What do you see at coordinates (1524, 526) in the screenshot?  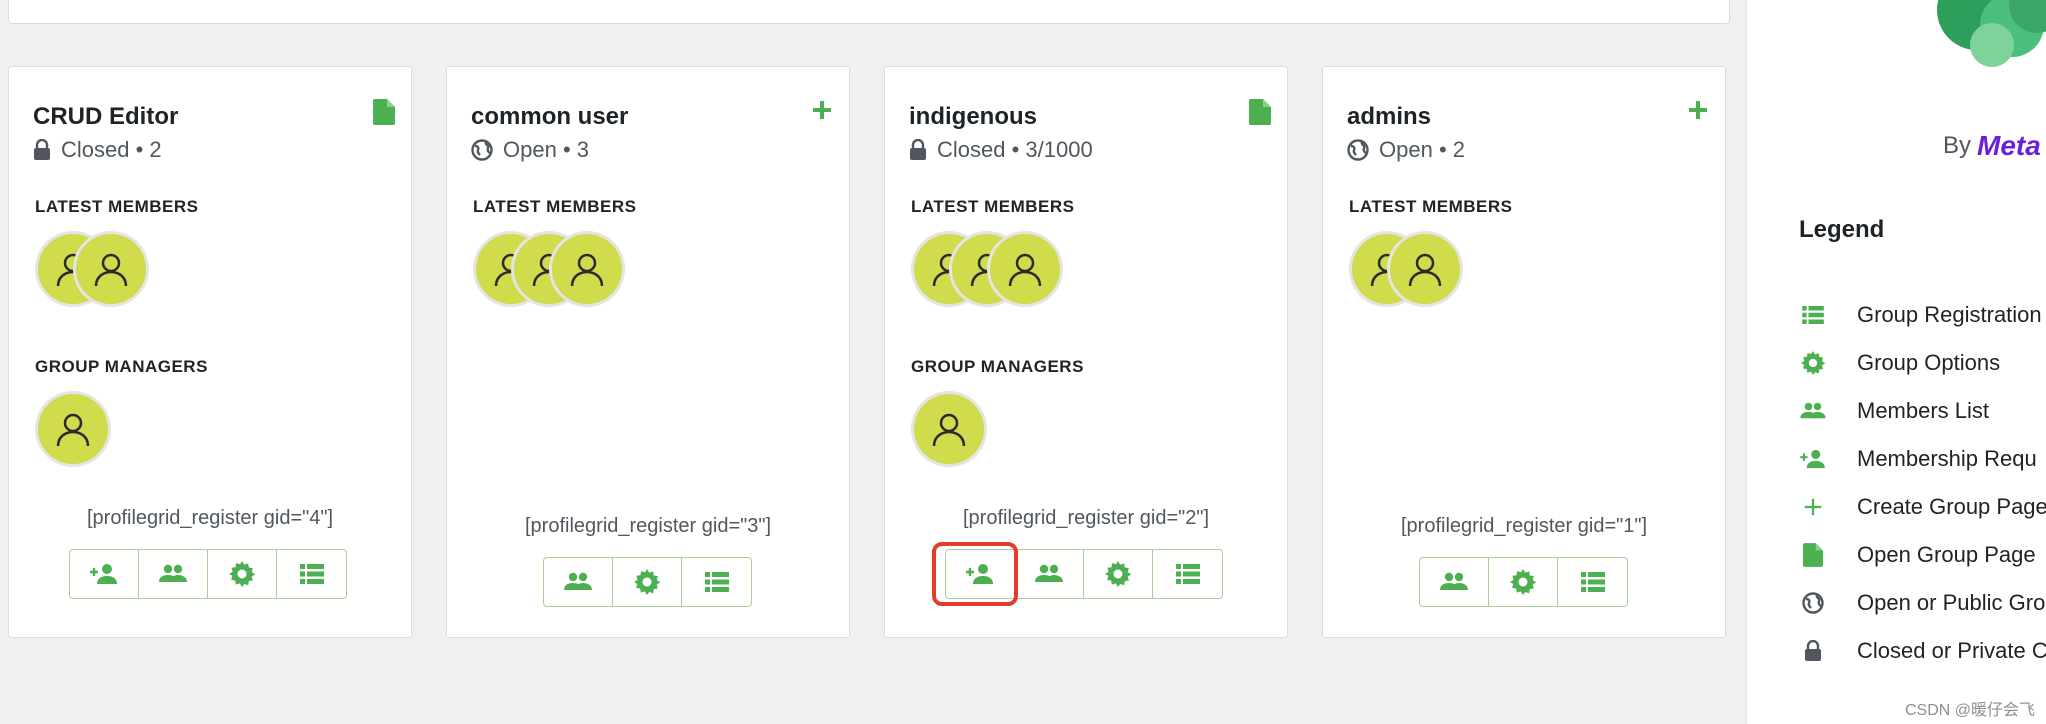 I see `shortcode-text: [profilegrid_register gid="1"]` at bounding box center [1524, 526].